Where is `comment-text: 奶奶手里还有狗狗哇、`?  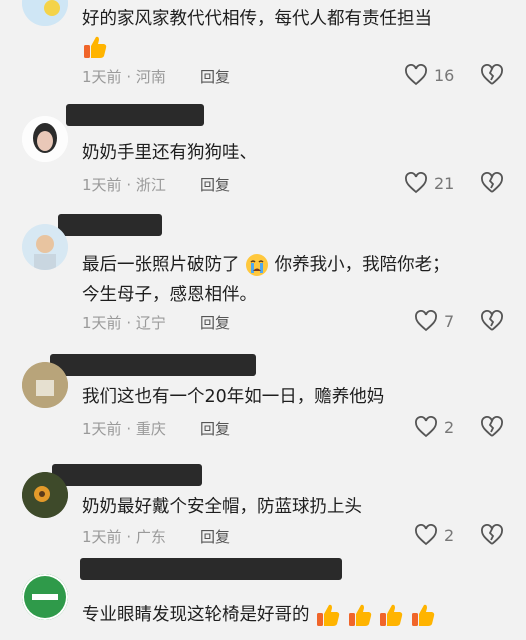
comment-text: 奶奶手里还有狗狗哇、 is located at coordinates (169, 153).